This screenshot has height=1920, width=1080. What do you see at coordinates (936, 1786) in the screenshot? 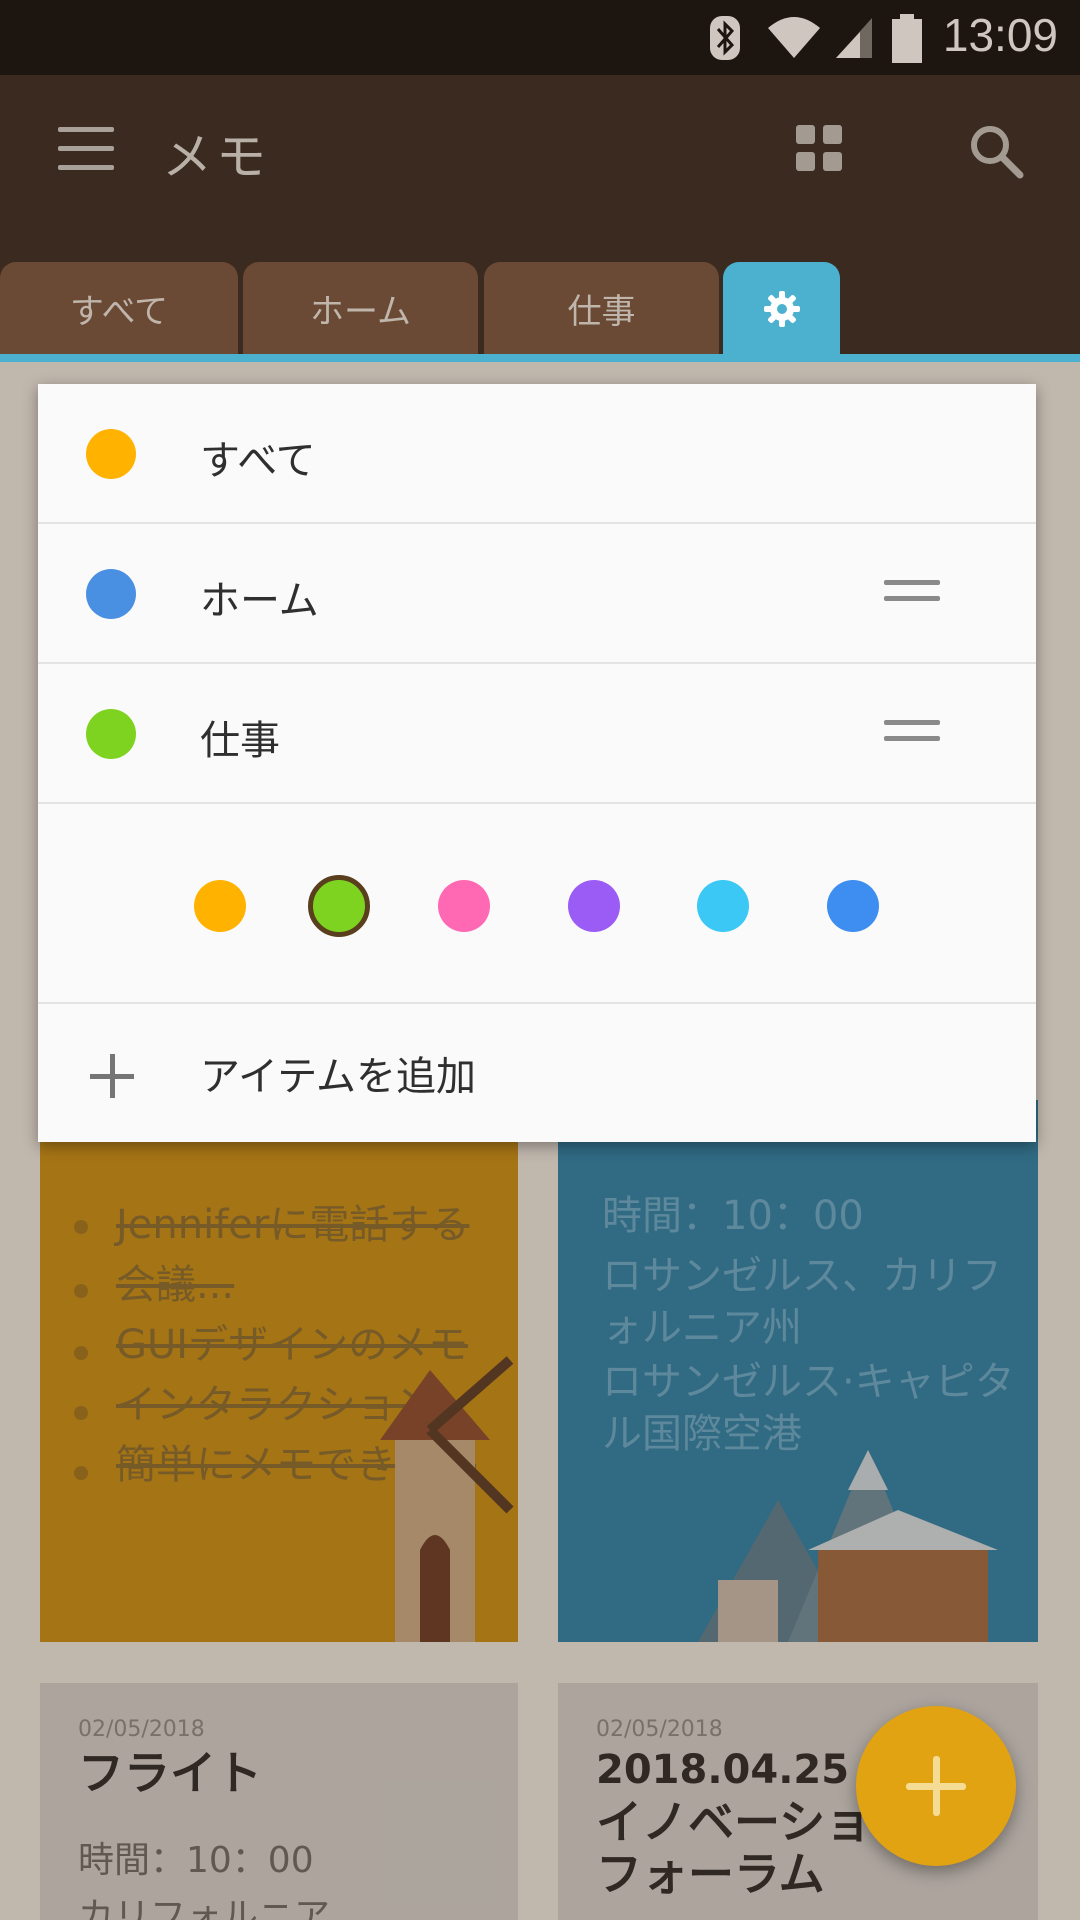
I see `add-note-fab` at bounding box center [936, 1786].